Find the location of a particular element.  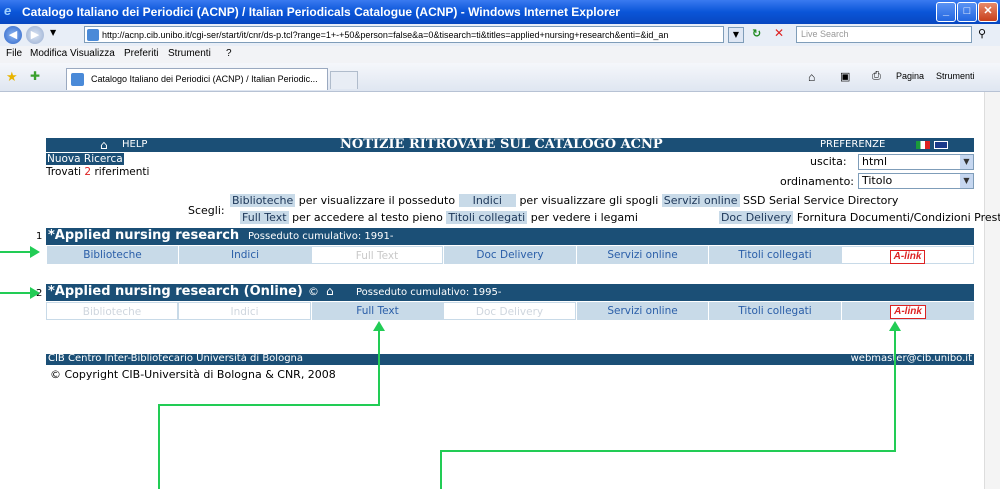

url-dropdown-icon: ▼ is located at coordinates (736, 35).